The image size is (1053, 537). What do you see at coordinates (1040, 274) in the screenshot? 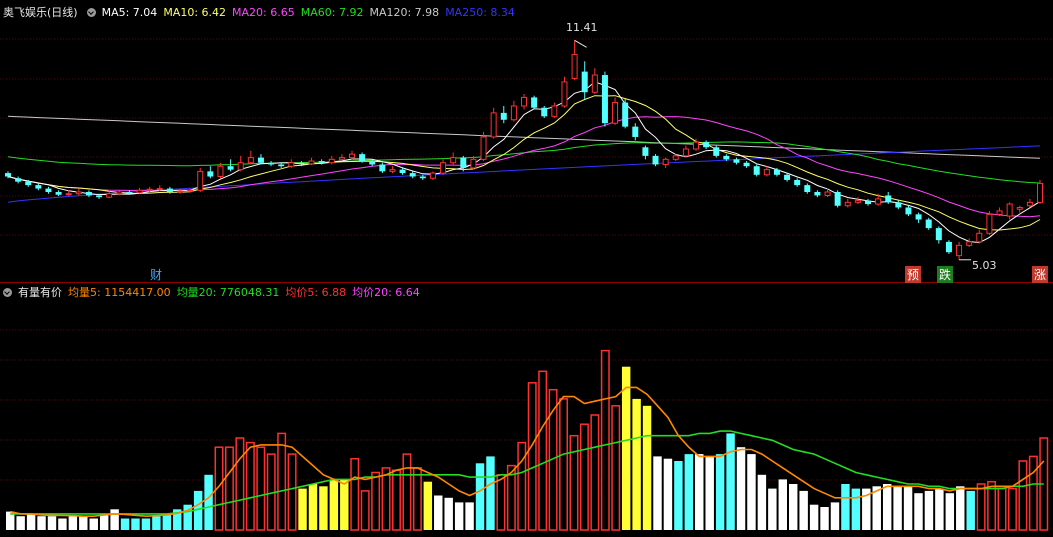
I see `zhang-marker: 涨` at bounding box center [1040, 274].